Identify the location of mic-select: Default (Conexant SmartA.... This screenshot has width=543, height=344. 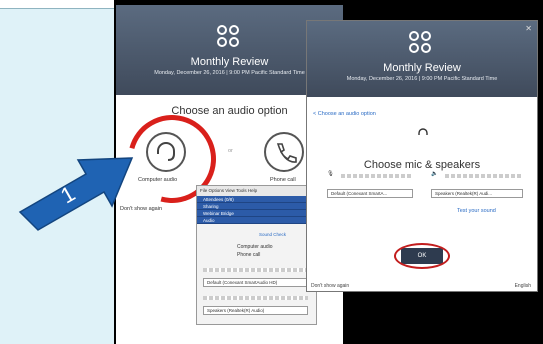
(370, 193).